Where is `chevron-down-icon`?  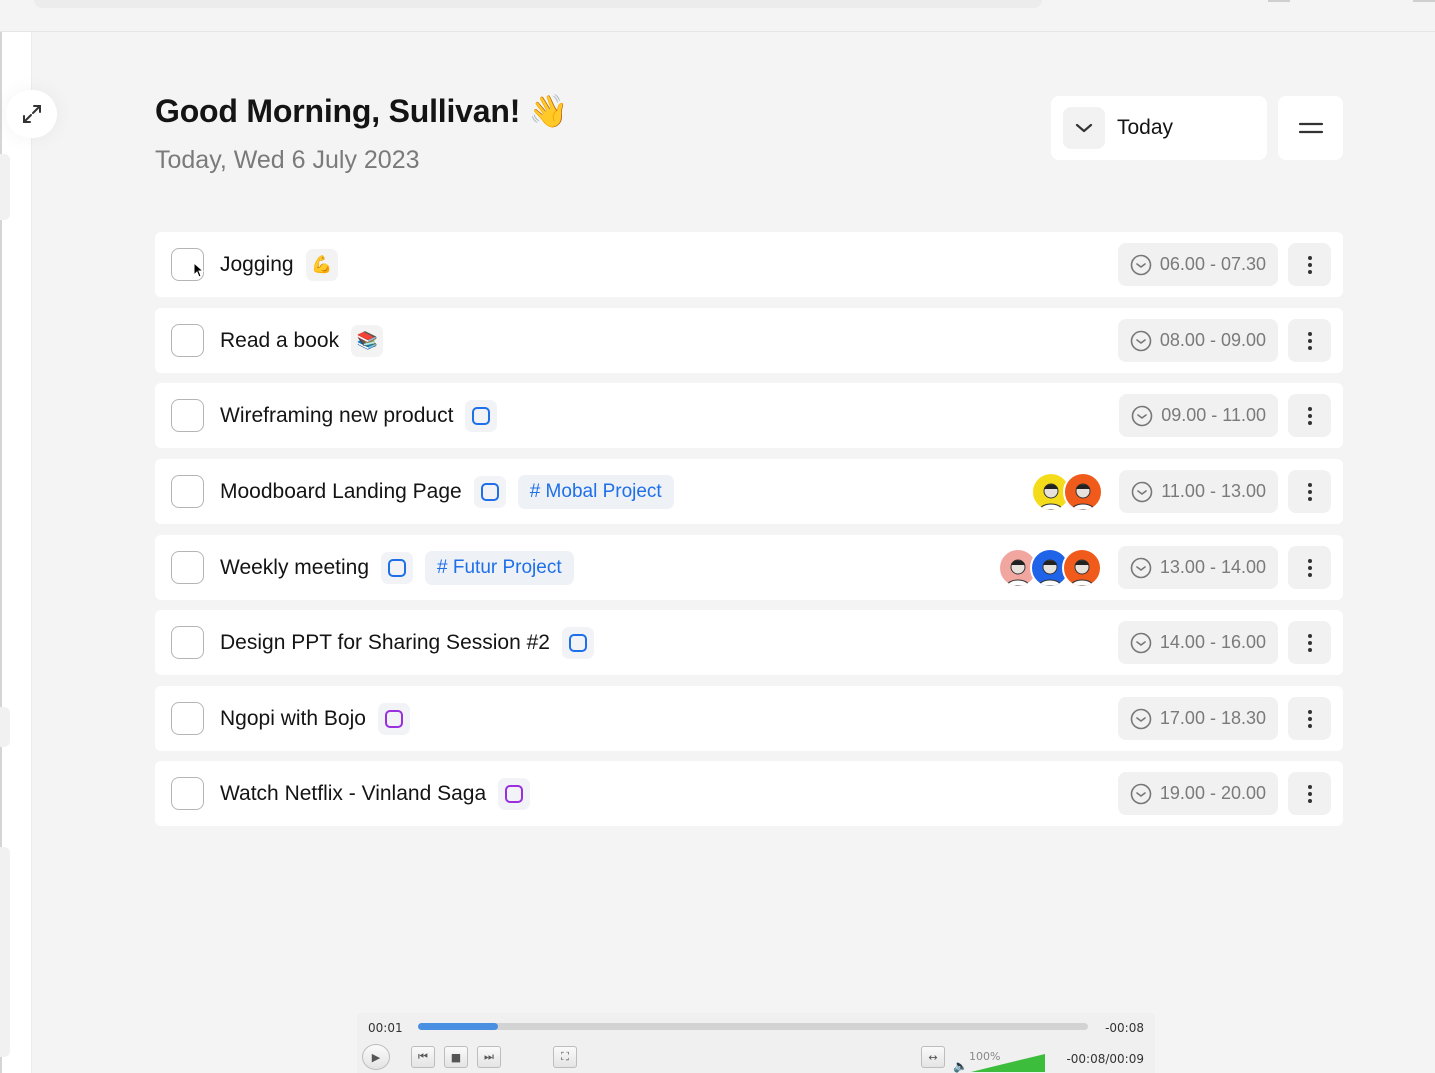
chevron-down-icon is located at coordinates (1084, 128).